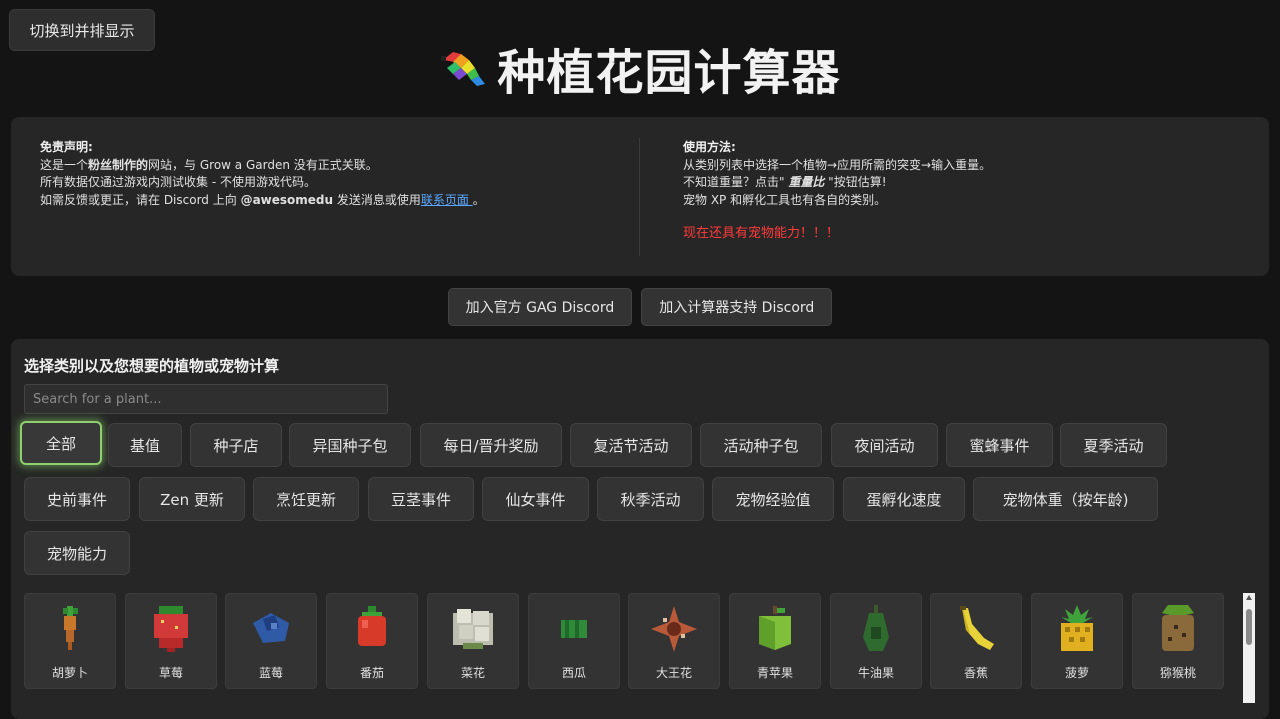  Describe the element at coordinates (535, 499) in the screenshot. I see `category-fairy-event: 仙女事件` at that location.